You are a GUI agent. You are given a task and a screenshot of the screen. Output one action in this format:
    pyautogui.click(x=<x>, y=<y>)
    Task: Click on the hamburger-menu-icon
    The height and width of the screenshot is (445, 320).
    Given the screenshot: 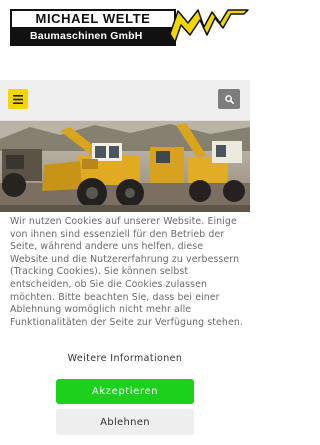 What is the action you would take?
    pyautogui.click(x=18, y=99)
    